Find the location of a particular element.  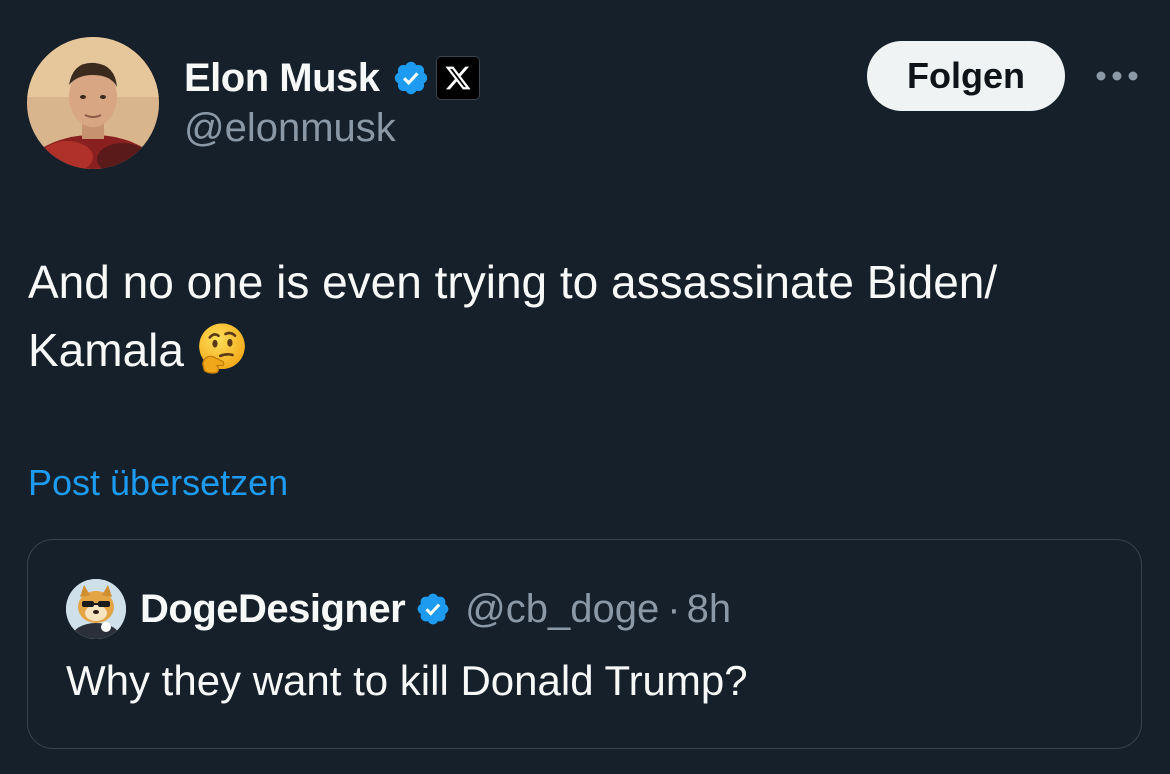

quoted-author-row: DogeDesigner @cb_doge · 8h is located at coordinates (435, 609).